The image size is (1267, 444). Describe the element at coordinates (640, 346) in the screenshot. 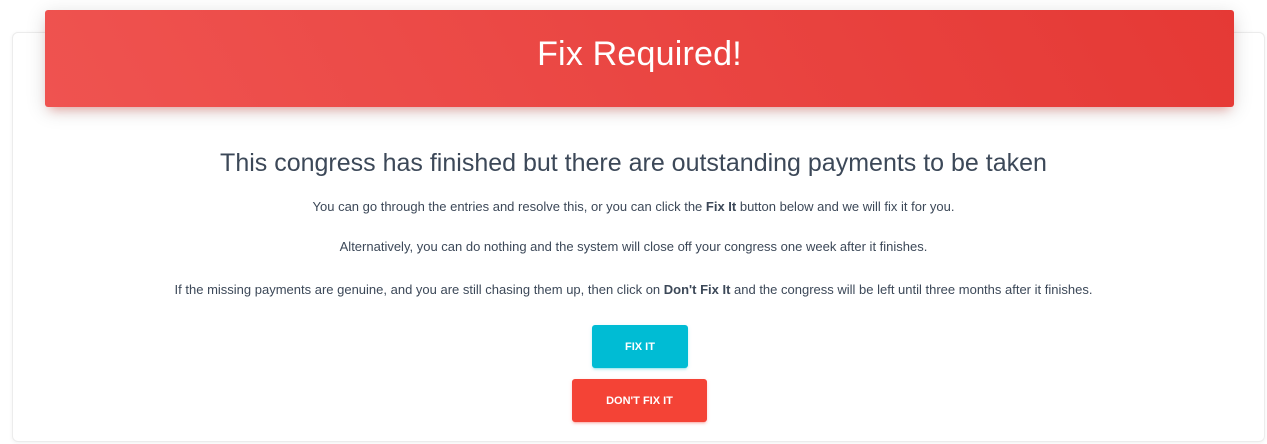

I see `fix-it-button: FIX IT` at that location.